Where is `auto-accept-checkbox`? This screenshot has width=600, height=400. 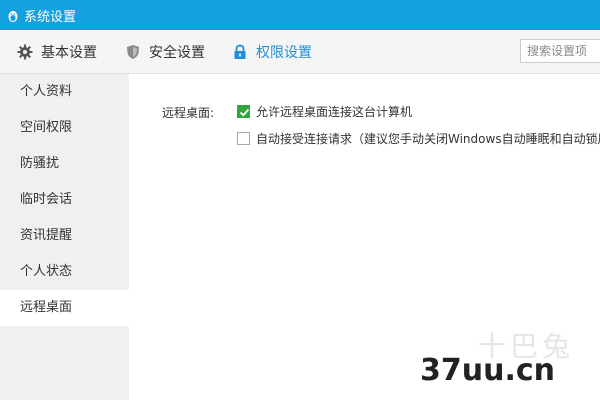
auto-accept-checkbox is located at coordinates (243, 138).